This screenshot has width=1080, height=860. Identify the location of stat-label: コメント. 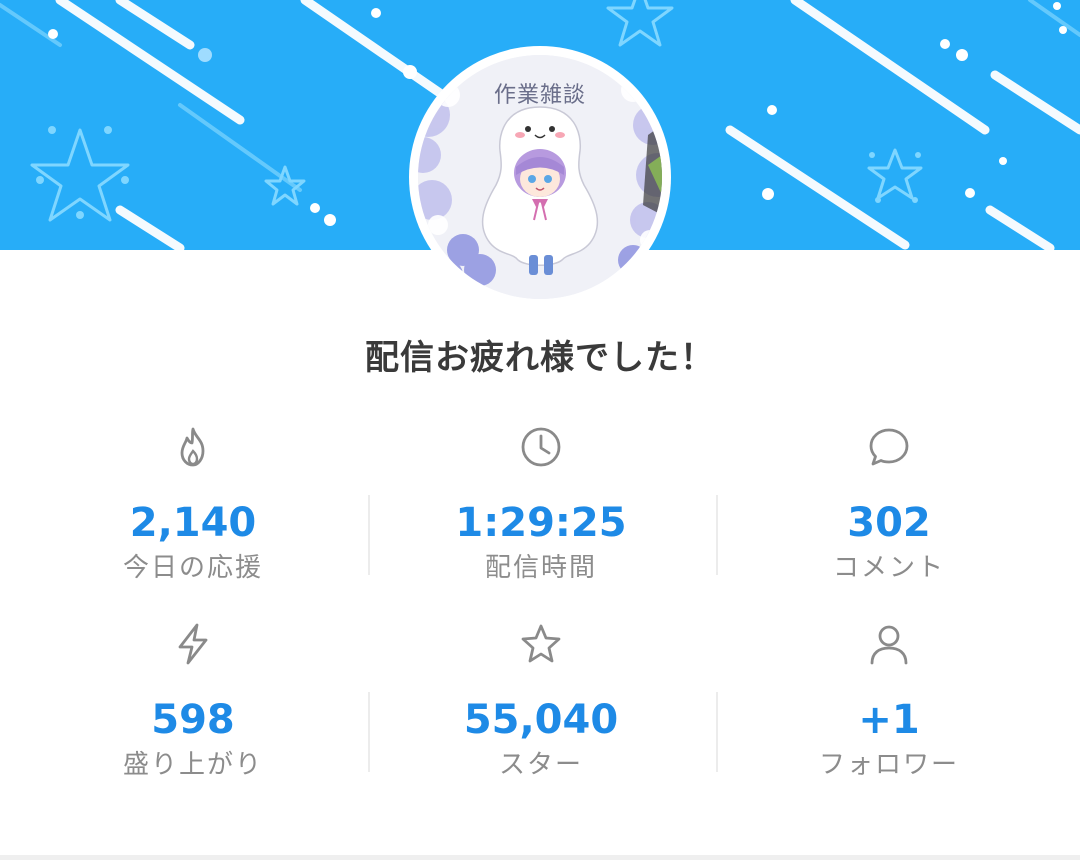
(888, 568).